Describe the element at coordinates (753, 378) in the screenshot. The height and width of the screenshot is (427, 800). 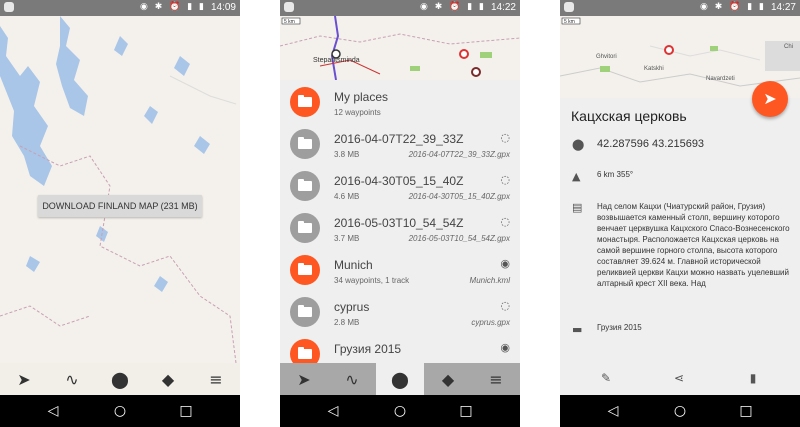
I see `delete-icon: ▮` at that location.